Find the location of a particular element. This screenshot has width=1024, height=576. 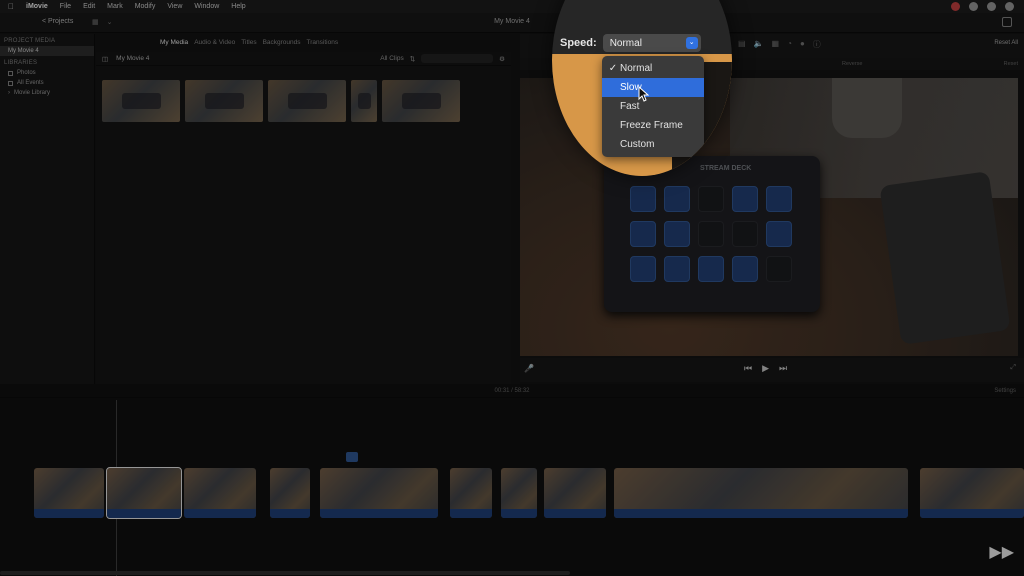

sidebar-item-all-events: All Events is located at coordinates (47, 83).